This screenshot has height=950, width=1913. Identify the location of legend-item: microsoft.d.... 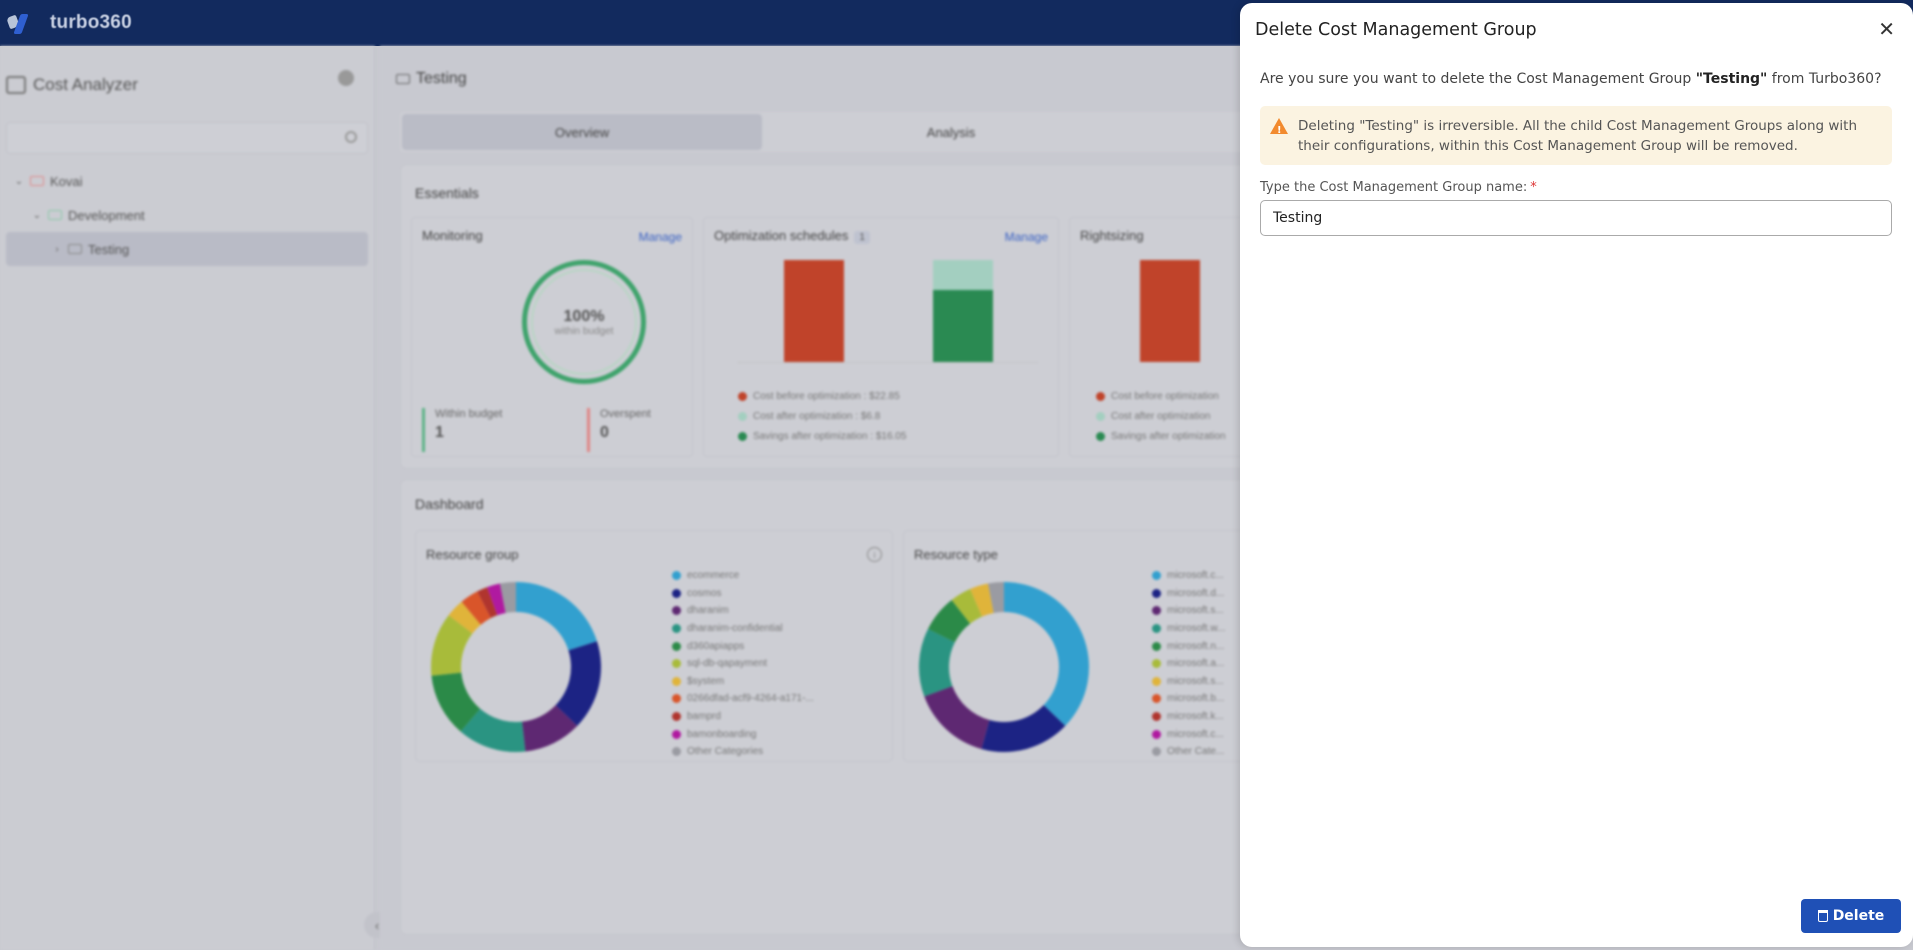
(1188, 594).